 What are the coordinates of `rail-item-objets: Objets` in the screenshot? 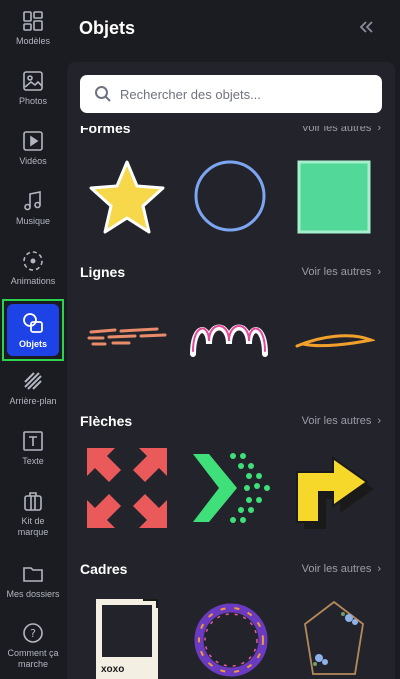 It's located at (33, 330).